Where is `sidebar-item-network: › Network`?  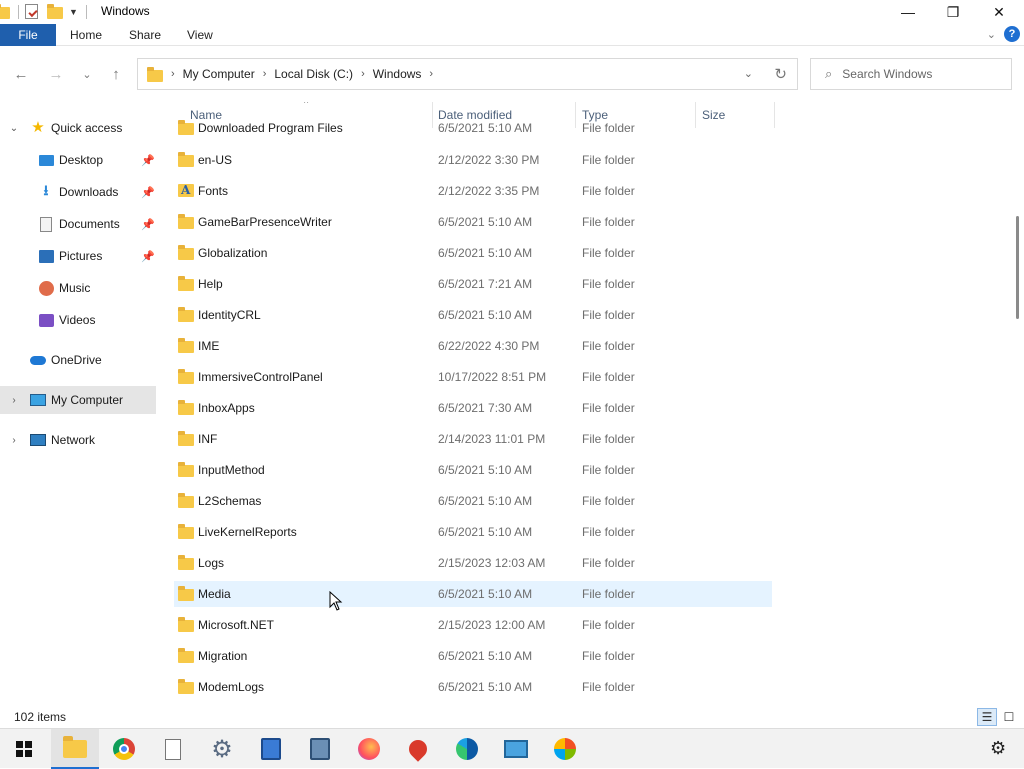 sidebar-item-network: › Network is located at coordinates (78, 440).